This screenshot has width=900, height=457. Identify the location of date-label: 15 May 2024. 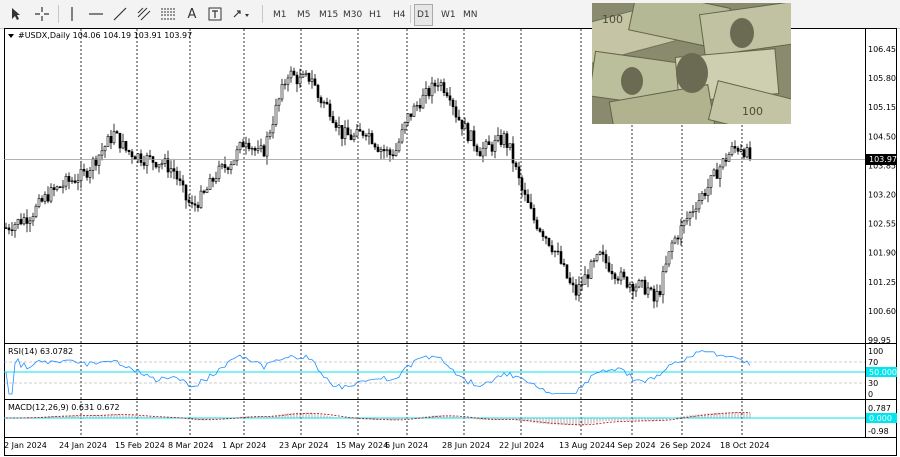
(362, 445).